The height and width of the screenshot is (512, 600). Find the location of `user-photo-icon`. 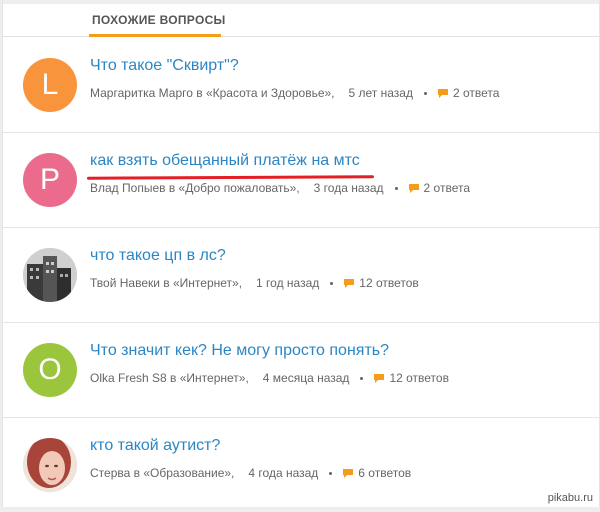

user-photo-icon is located at coordinates (50, 465).